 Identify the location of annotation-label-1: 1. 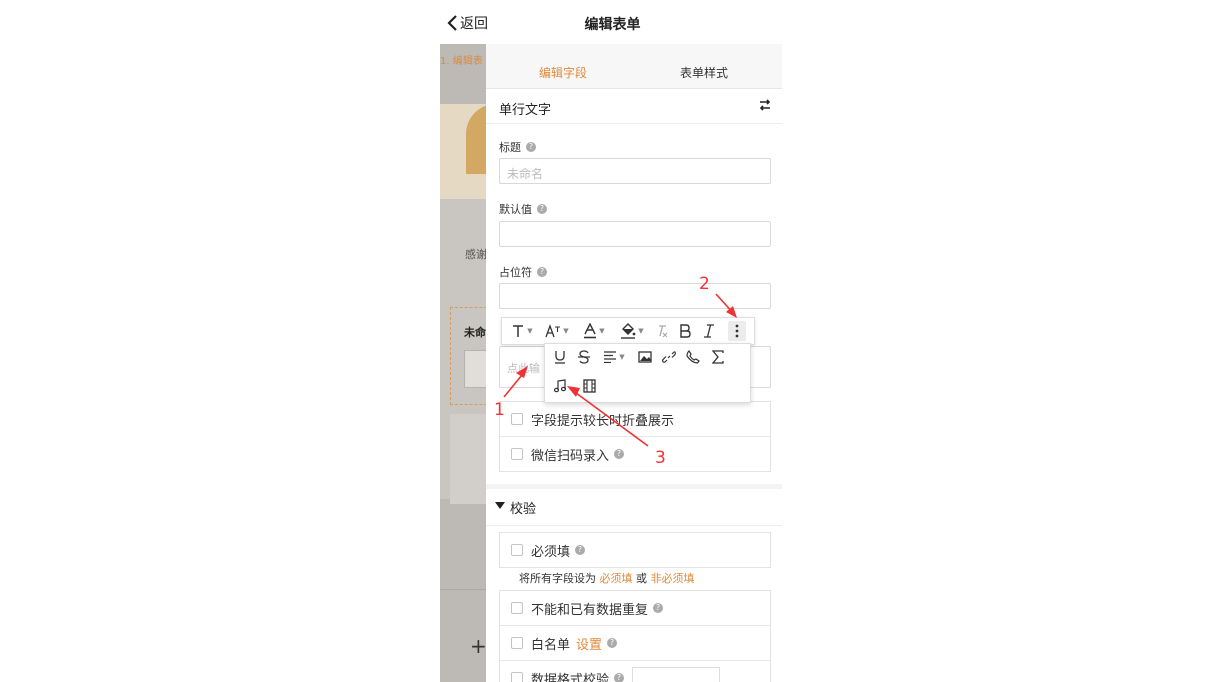
(499, 410).